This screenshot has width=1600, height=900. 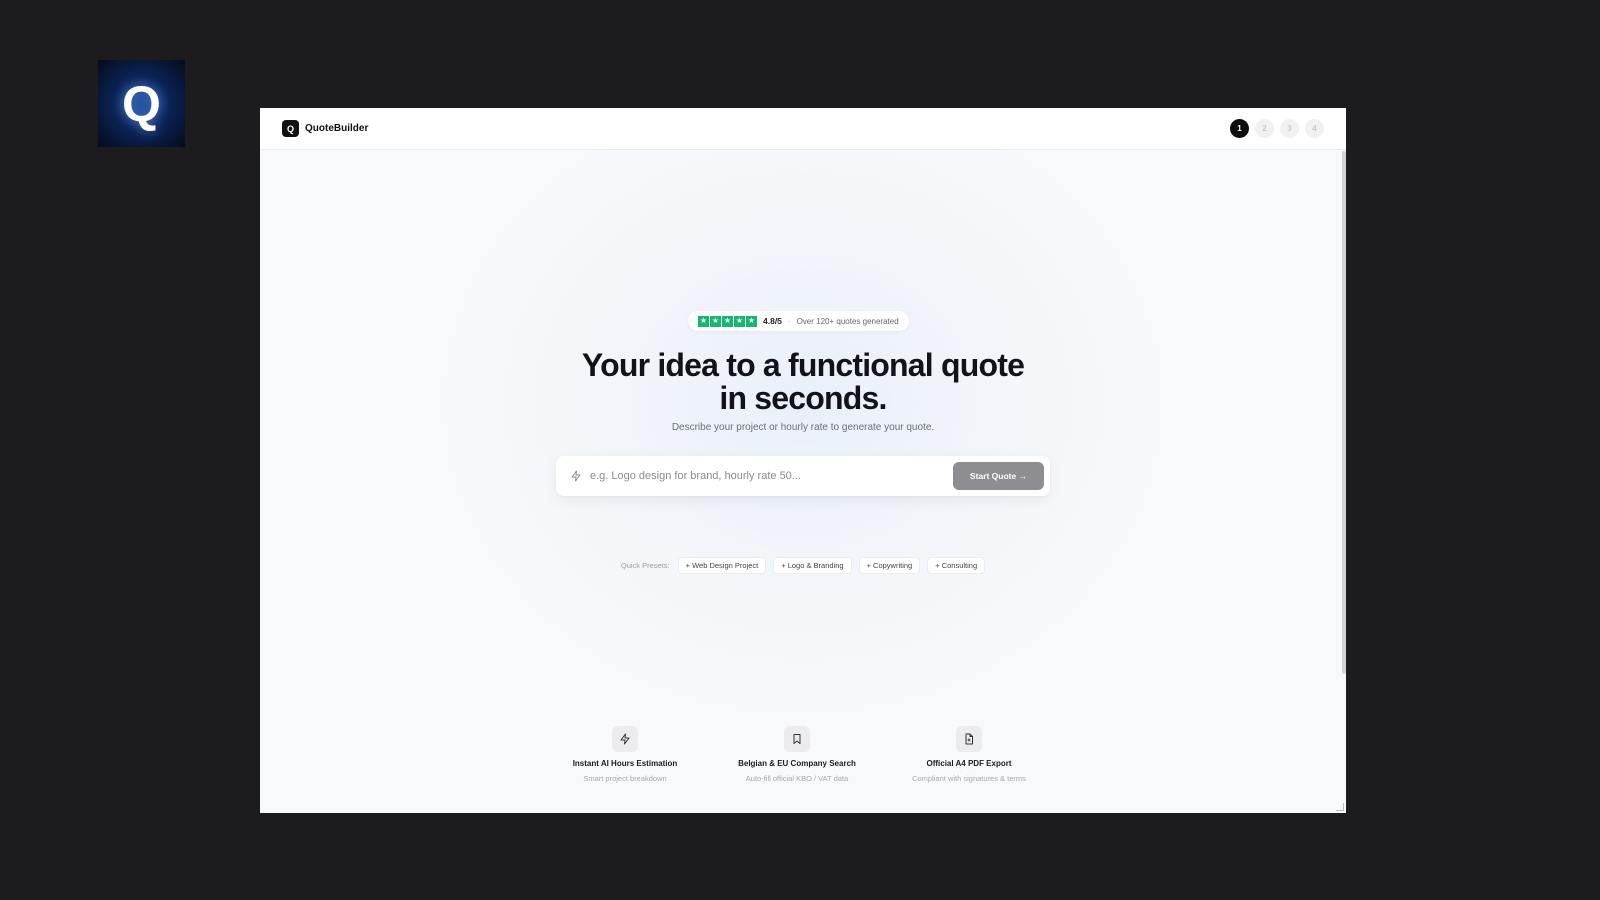 What do you see at coordinates (847, 321) in the screenshot?
I see `rating-note: Over 120+ quotes generated` at bounding box center [847, 321].